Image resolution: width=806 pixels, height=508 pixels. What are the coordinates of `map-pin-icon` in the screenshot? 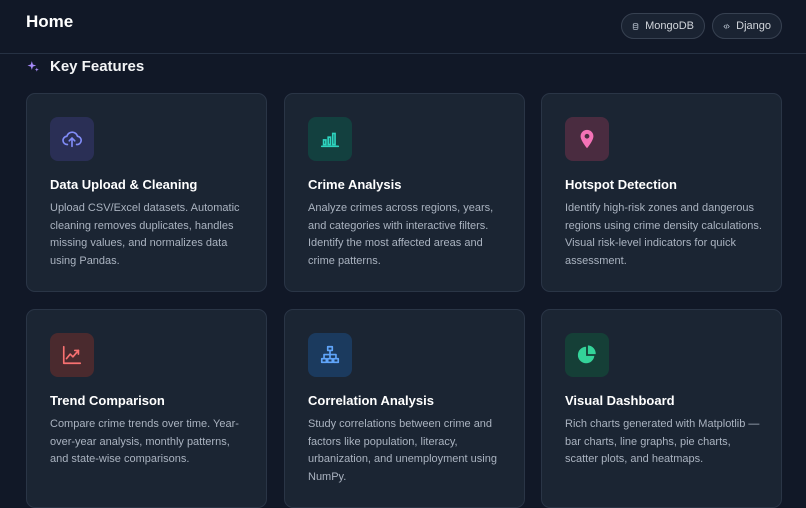 It's located at (587, 139).